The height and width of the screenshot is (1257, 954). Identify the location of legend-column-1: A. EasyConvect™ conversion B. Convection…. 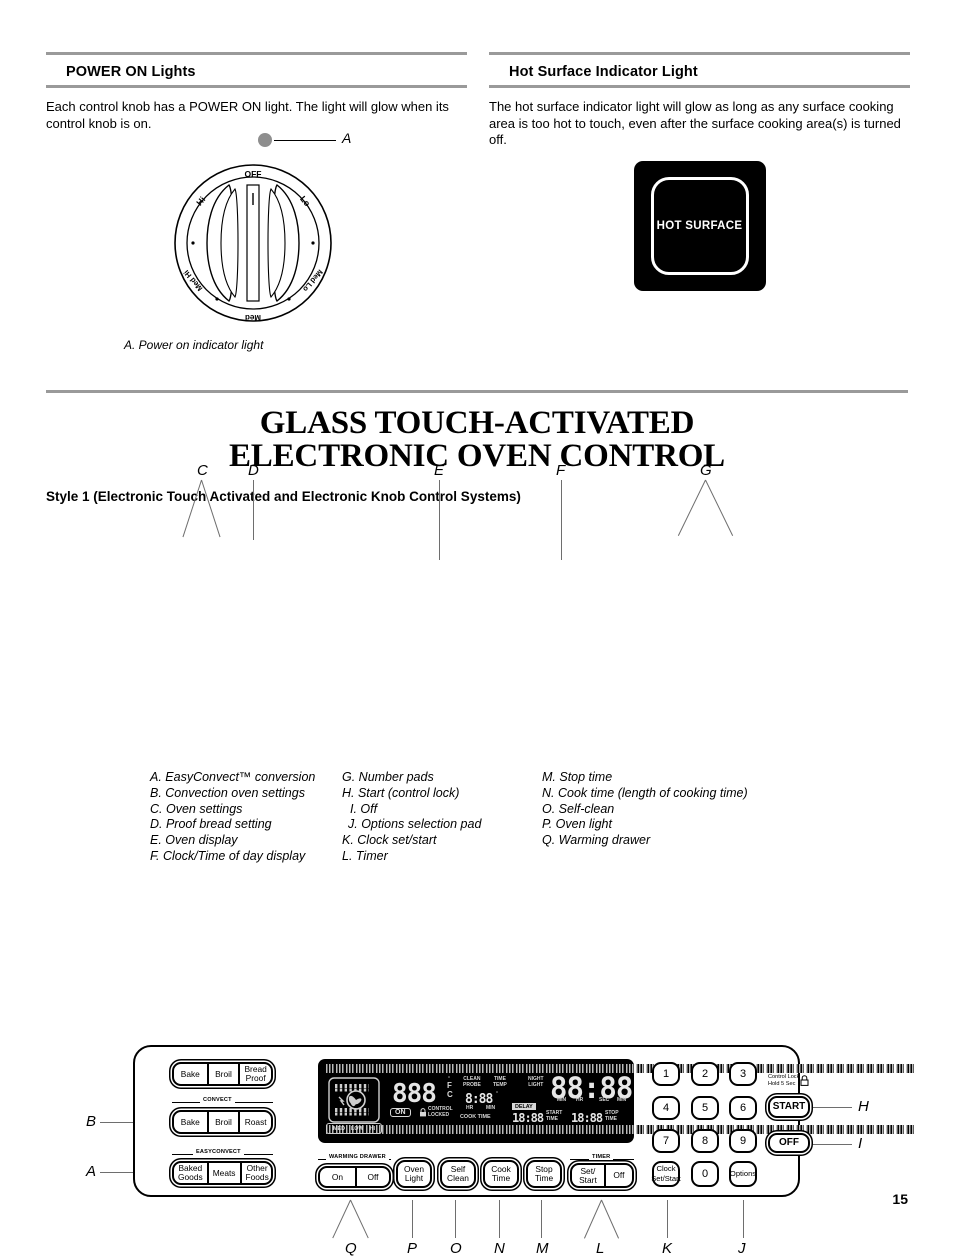
(246, 817).